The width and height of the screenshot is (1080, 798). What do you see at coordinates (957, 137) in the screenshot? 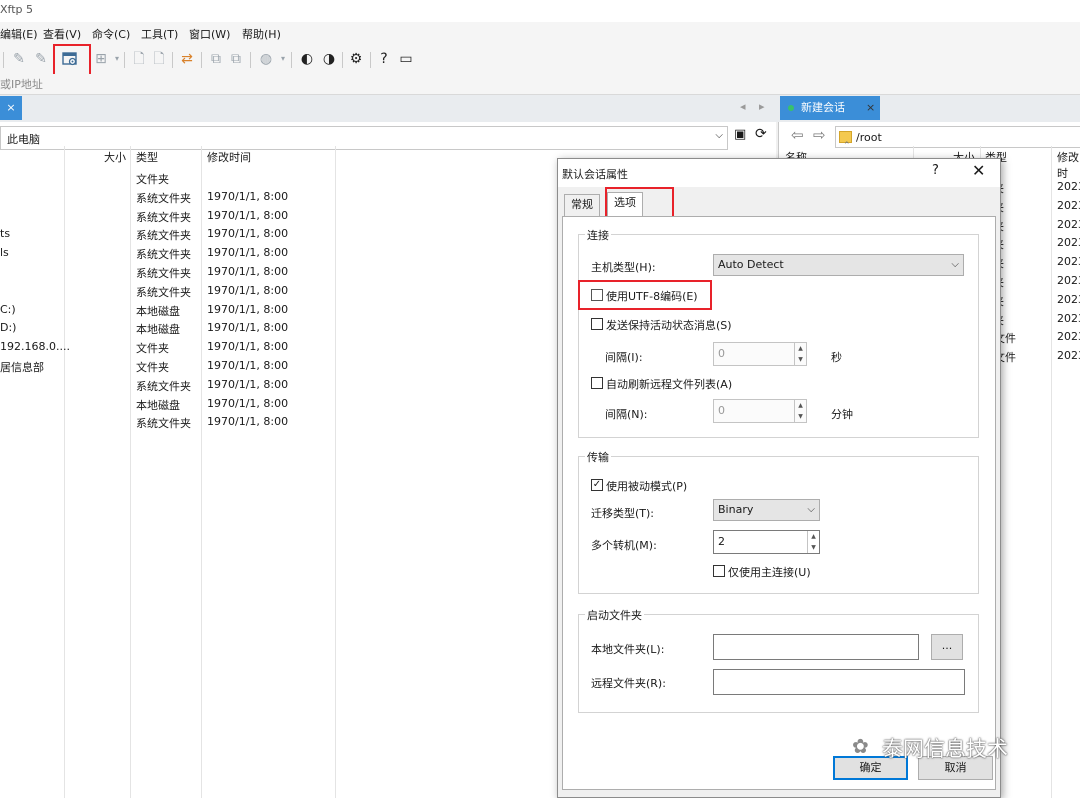
I see `remote-path-combo: /root` at bounding box center [957, 137].